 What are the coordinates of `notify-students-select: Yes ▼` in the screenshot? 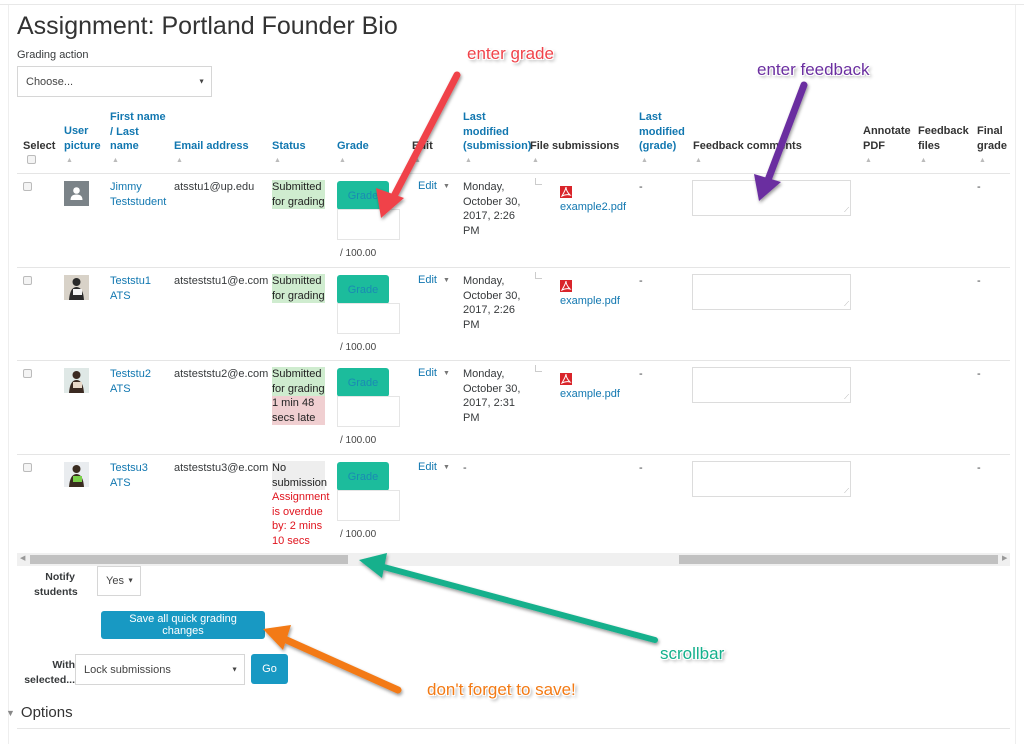 It's located at (119, 581).